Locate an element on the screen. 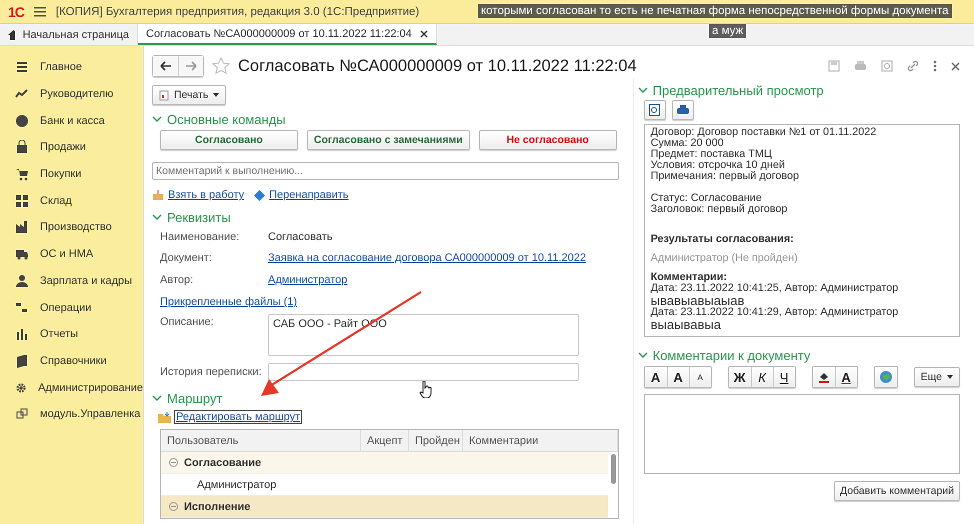 This screenshot has height=524, width=974. tab: Согласовать №СА000000009 от 10.11.2022 11:22:04 is located at coordinates (287, 34).